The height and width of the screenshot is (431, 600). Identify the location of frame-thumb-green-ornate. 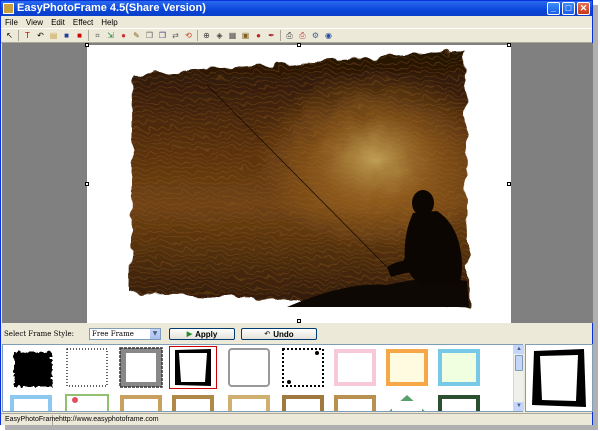
(407, 402).